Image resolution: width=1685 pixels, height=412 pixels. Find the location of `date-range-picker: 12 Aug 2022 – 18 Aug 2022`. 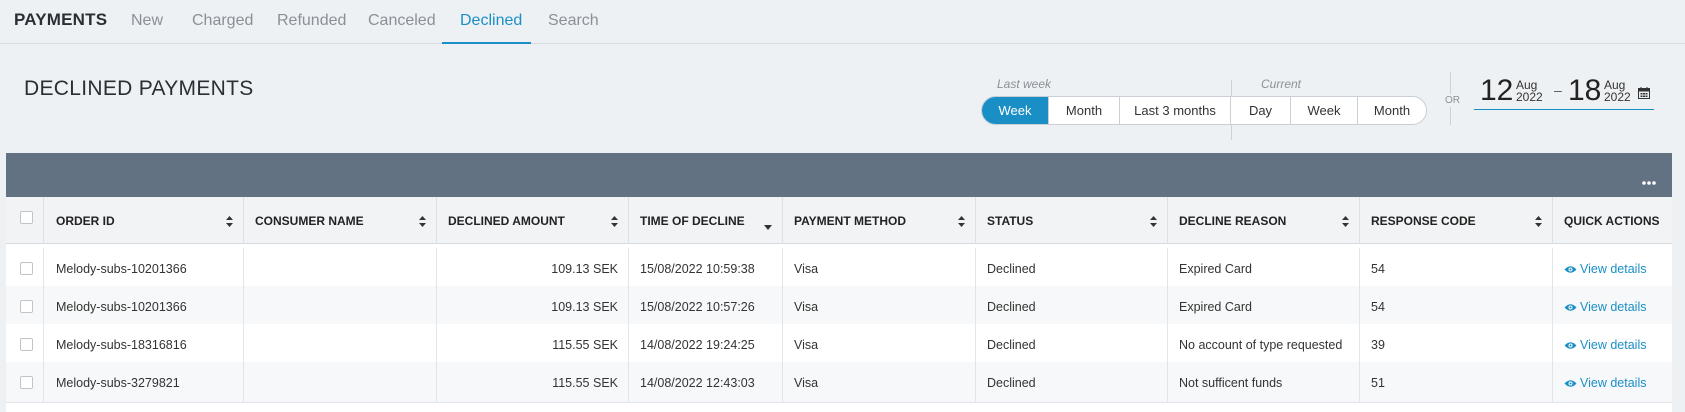

date-range-picker: 12 Aug 2022 – 18 Aug 2022 is located at coordinates (1564, 92).